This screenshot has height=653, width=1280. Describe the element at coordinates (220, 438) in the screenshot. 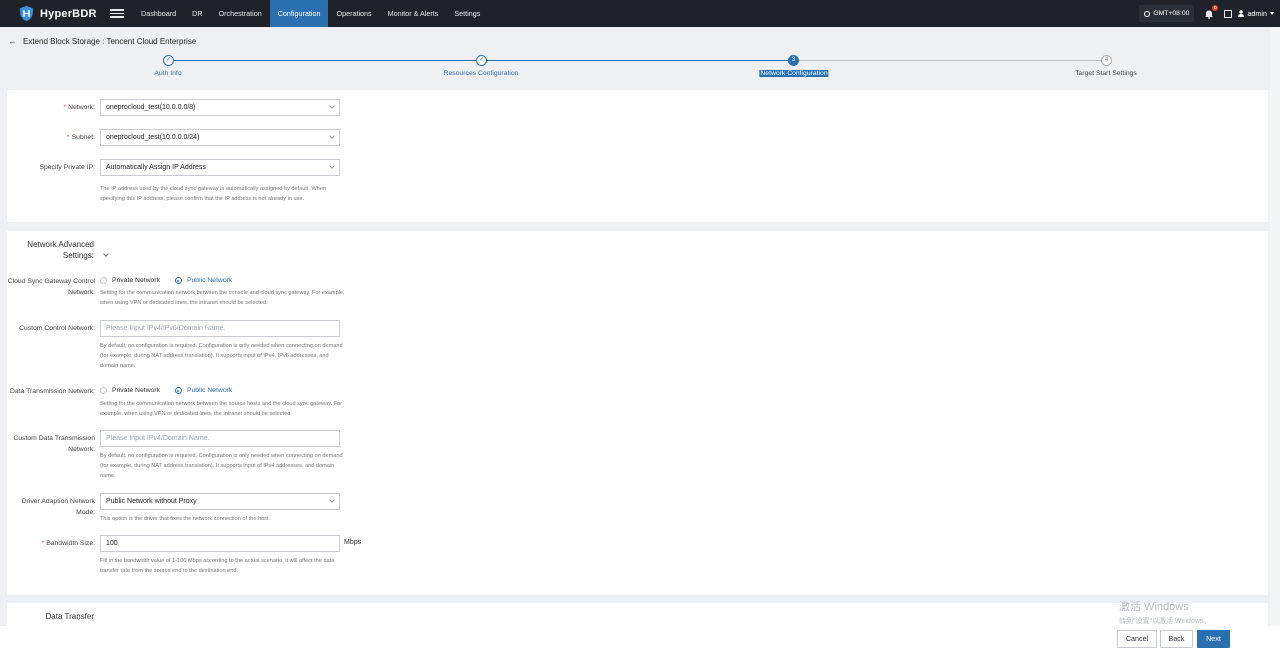

I see `custom-data-input: Please Input IPv4/Domain Name.` at that location.